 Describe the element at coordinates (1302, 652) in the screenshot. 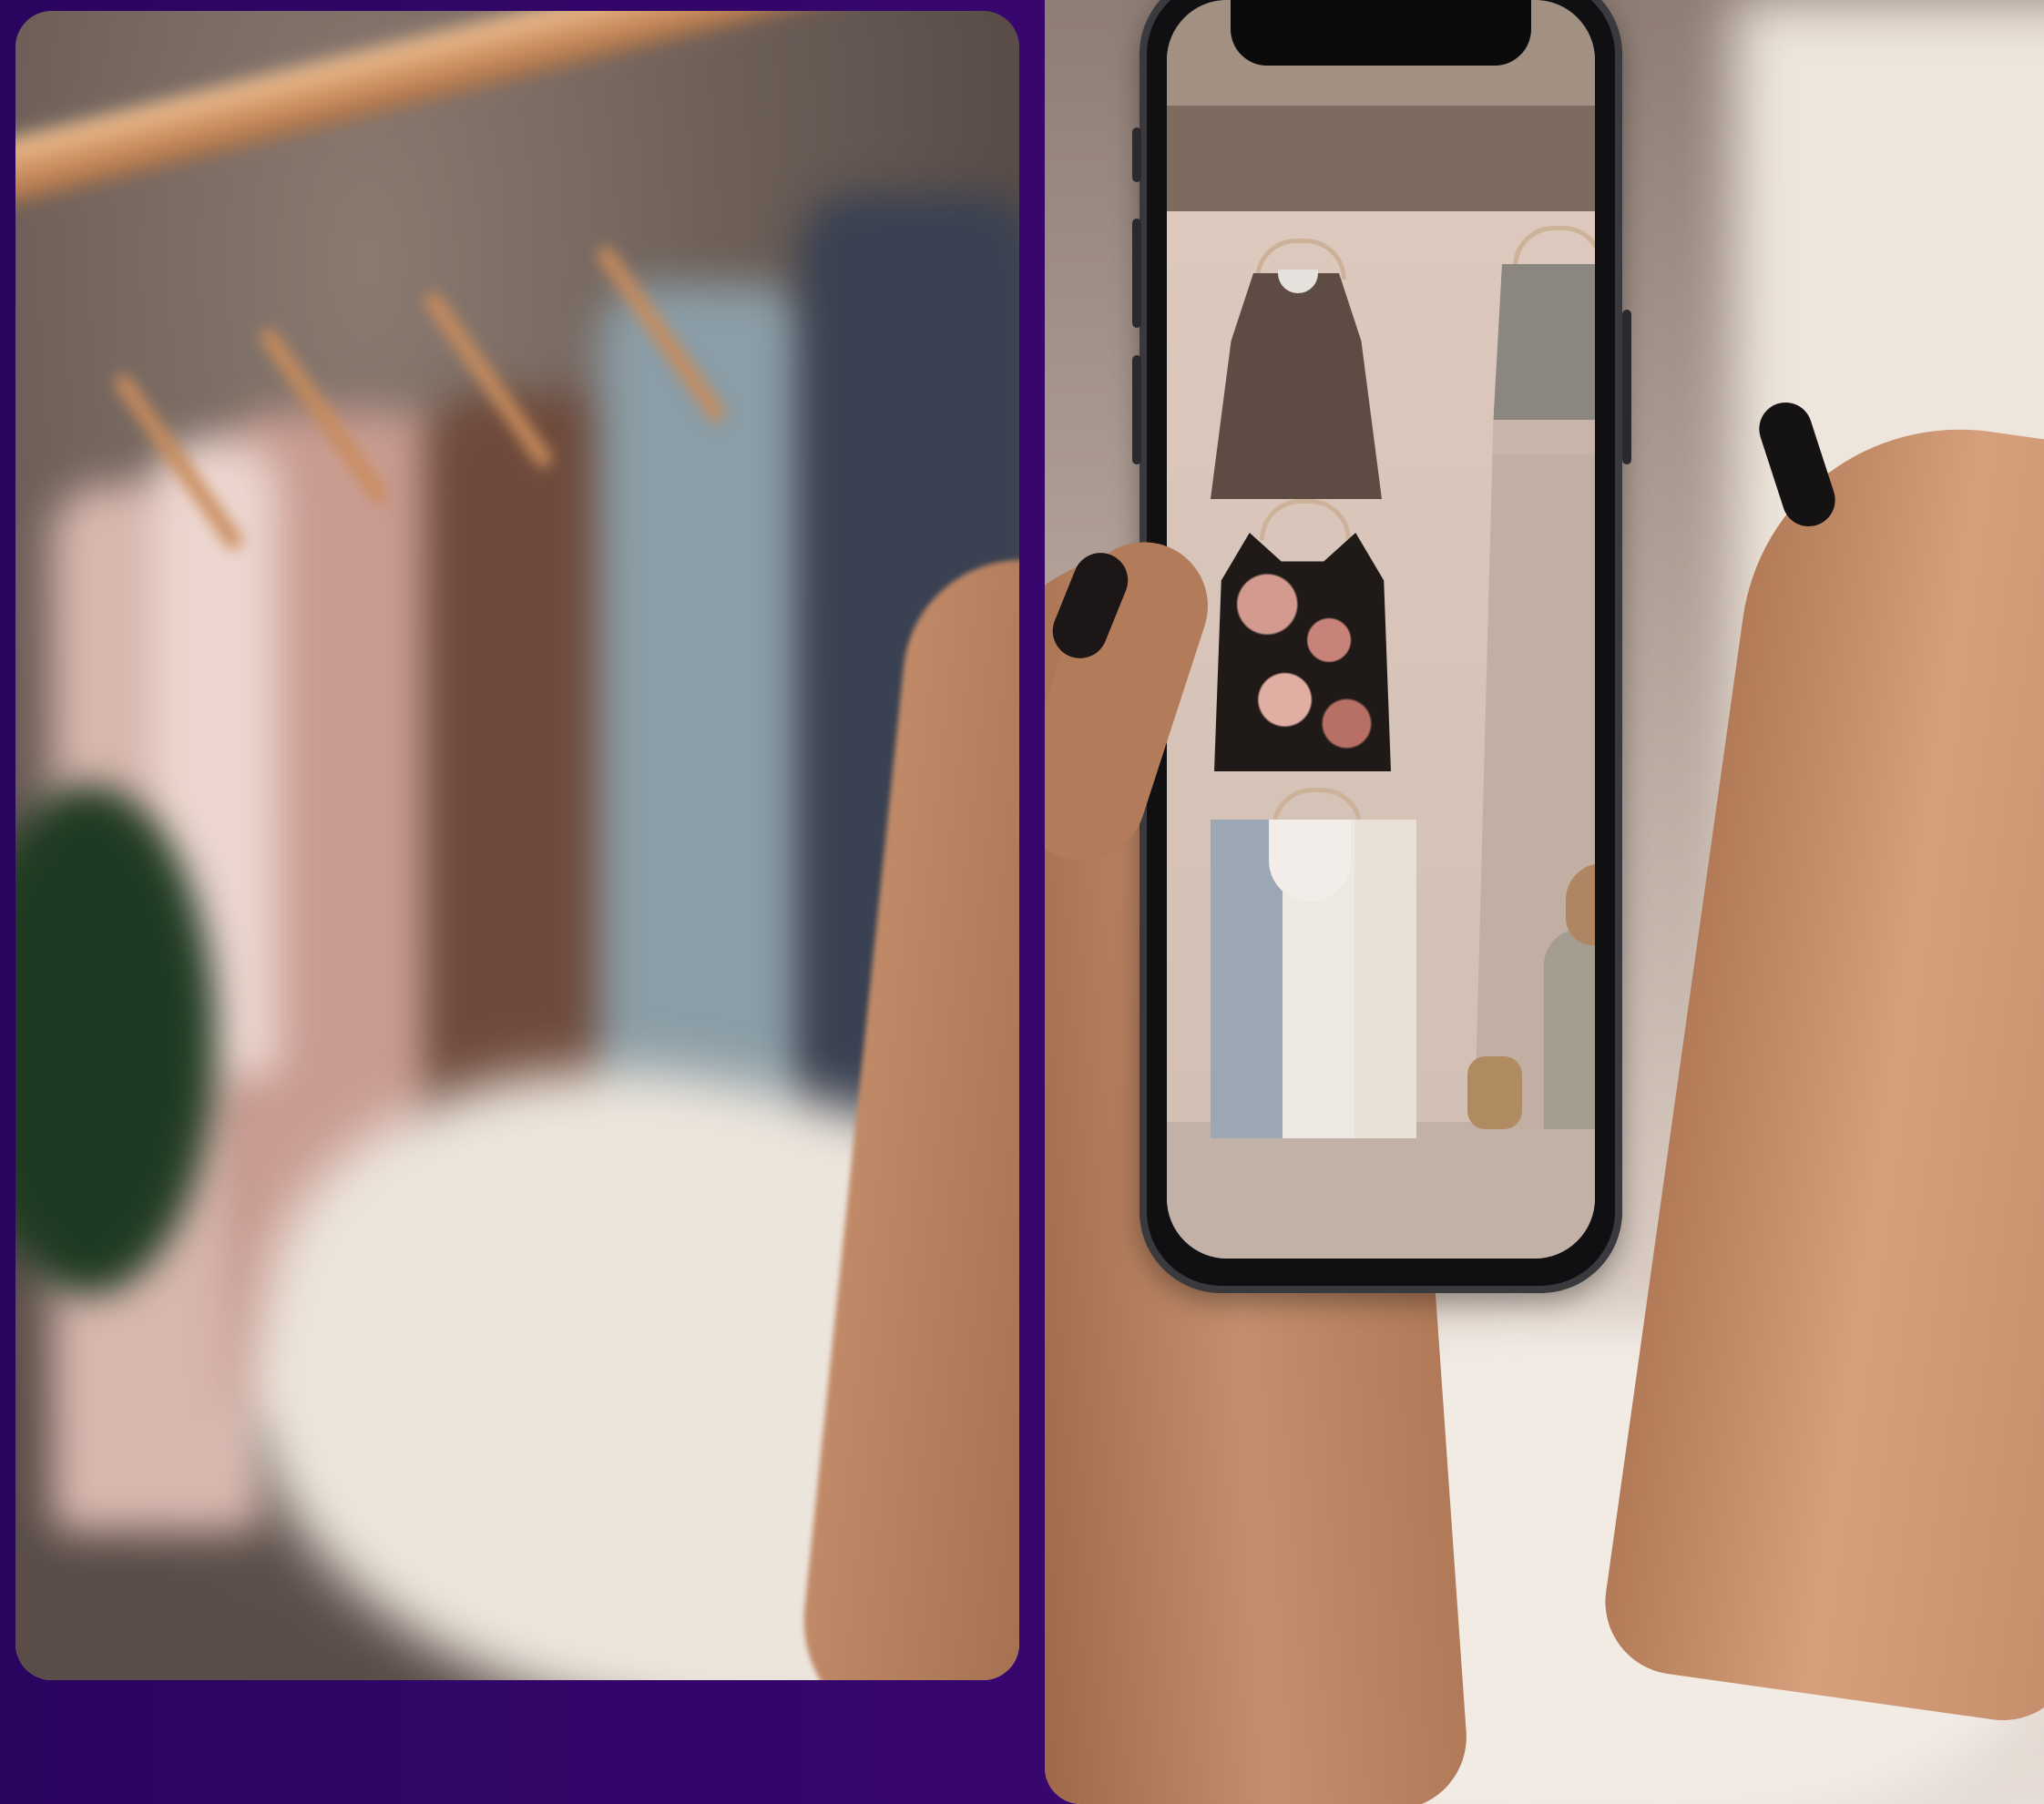

I see `floral-tank-top` at that location.